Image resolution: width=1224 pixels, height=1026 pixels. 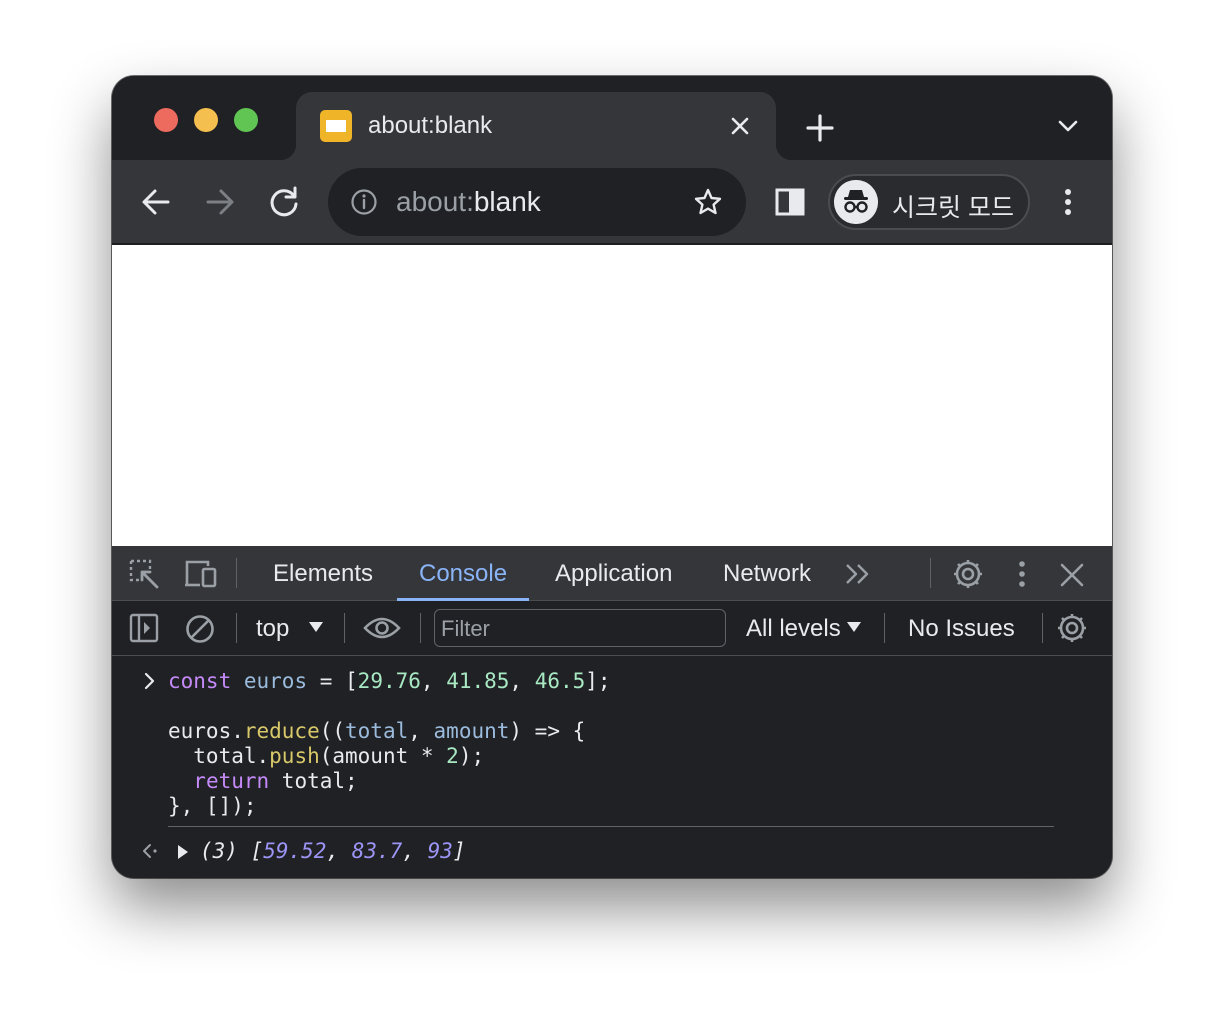 I want to click on tab-network: Network, so click(x=767, y=573).